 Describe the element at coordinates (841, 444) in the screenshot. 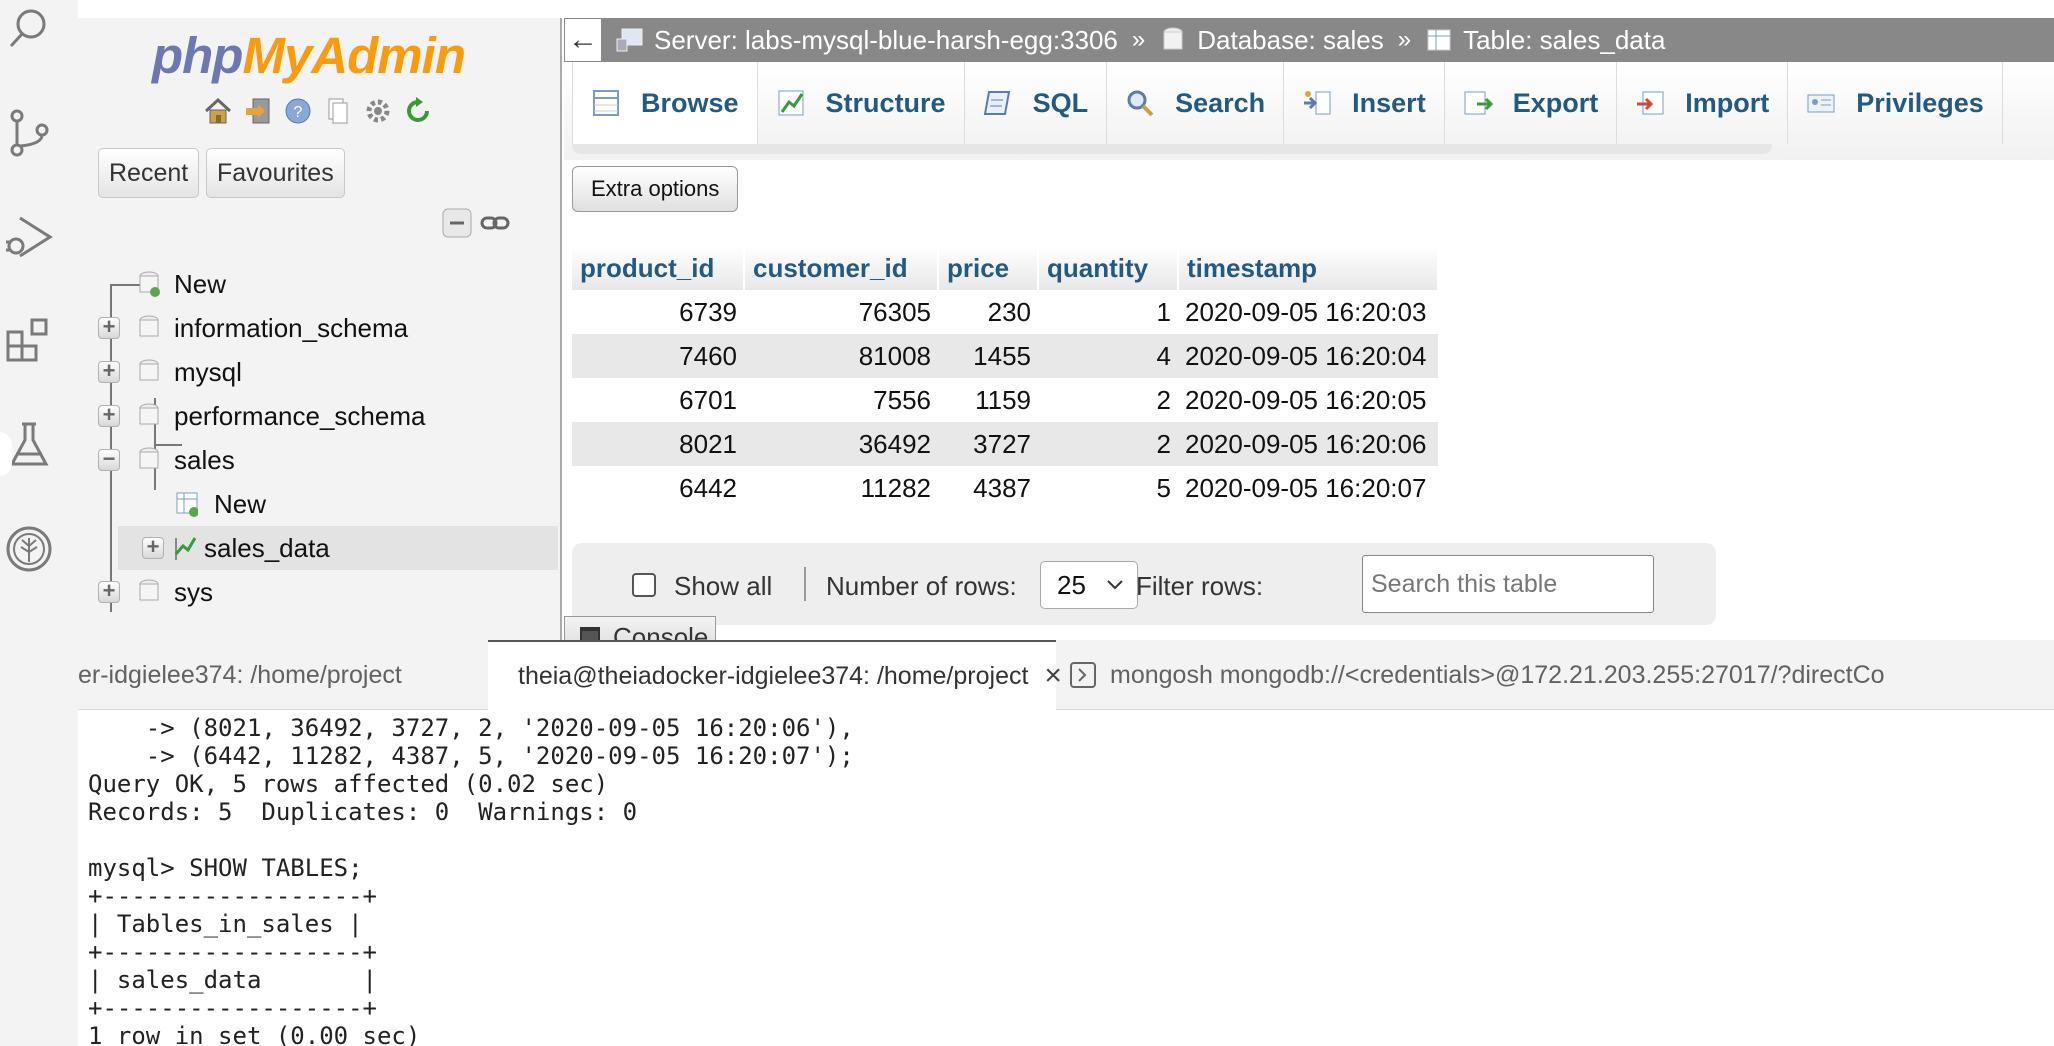

I see `cell-customer-id: 36492` at that location.